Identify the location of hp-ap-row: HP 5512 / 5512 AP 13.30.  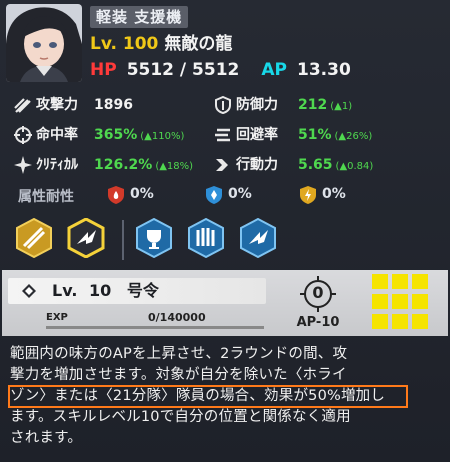
(220, 70).